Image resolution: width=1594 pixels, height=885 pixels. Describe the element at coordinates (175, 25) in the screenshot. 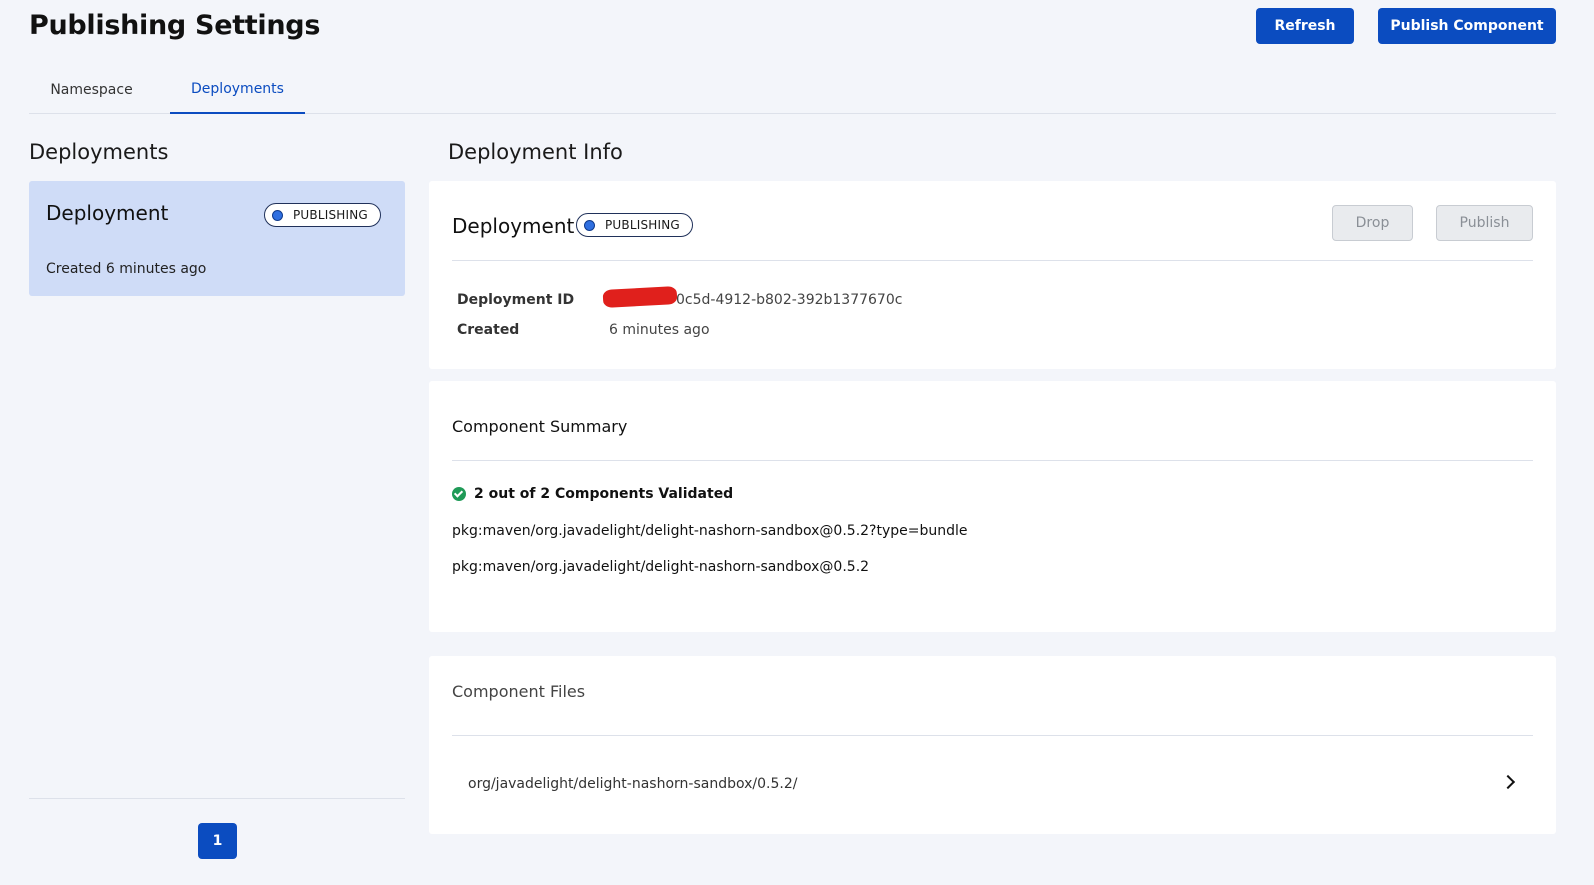

I see `page-title: Publishing Settings` at that location.